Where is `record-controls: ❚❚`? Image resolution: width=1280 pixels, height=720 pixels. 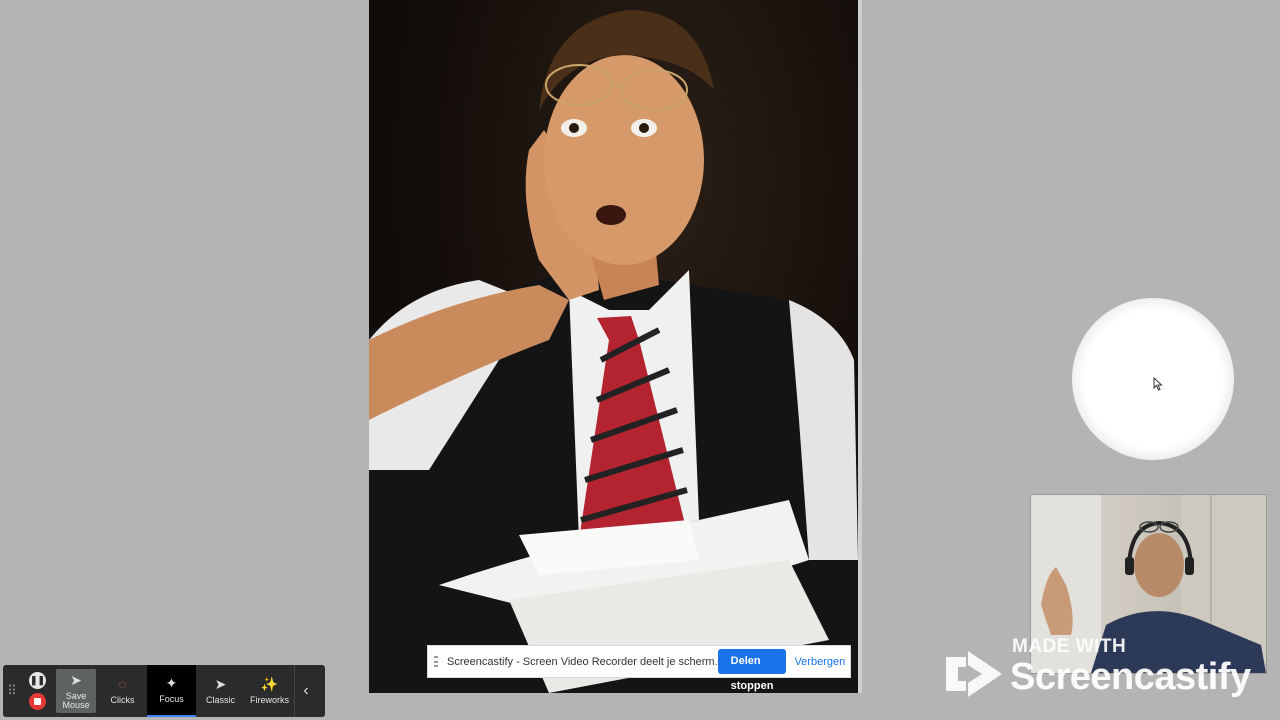
record-controls: ❚❚ is located at coordinates (37, 691).